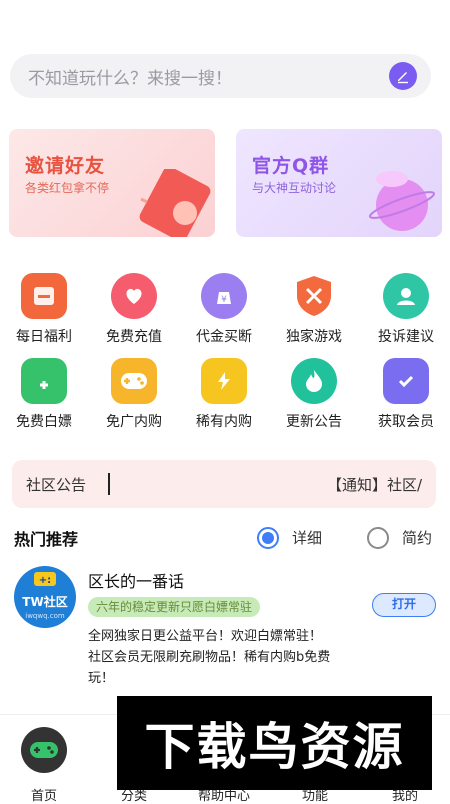 Image resolution: width=450 pixels, height=804 pixels. Describe the element at coordinates (134, 296) in the screenshot. I see `heart-bag-icon` at that location.